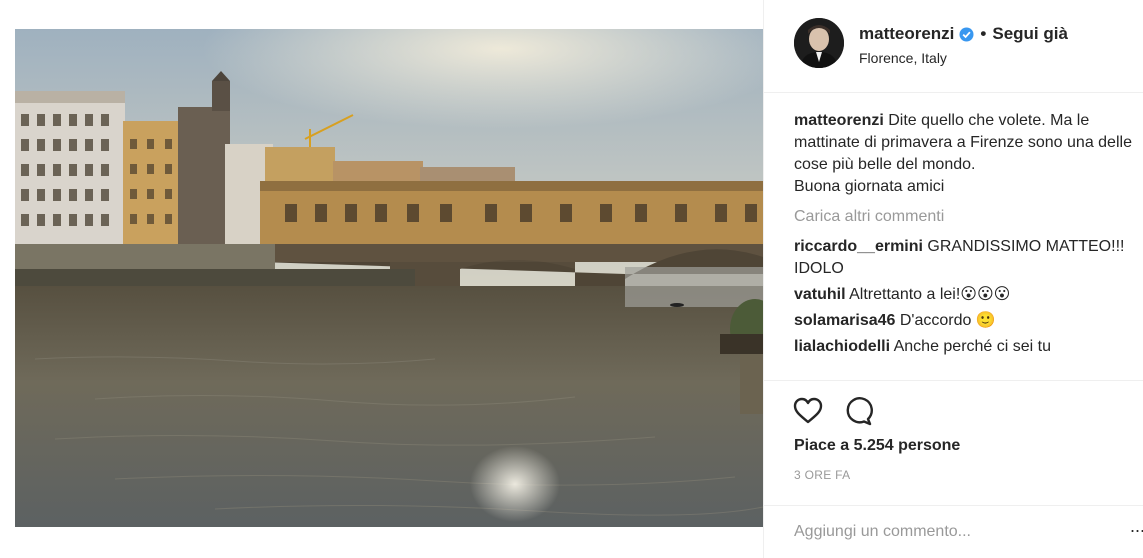 The width and height of the screenshot is (1143, 558). Describe the element at coordinates (930, 294) in the screenshot. I see `comment-text: Altrettanto a lei!😮😮😮` at that location.